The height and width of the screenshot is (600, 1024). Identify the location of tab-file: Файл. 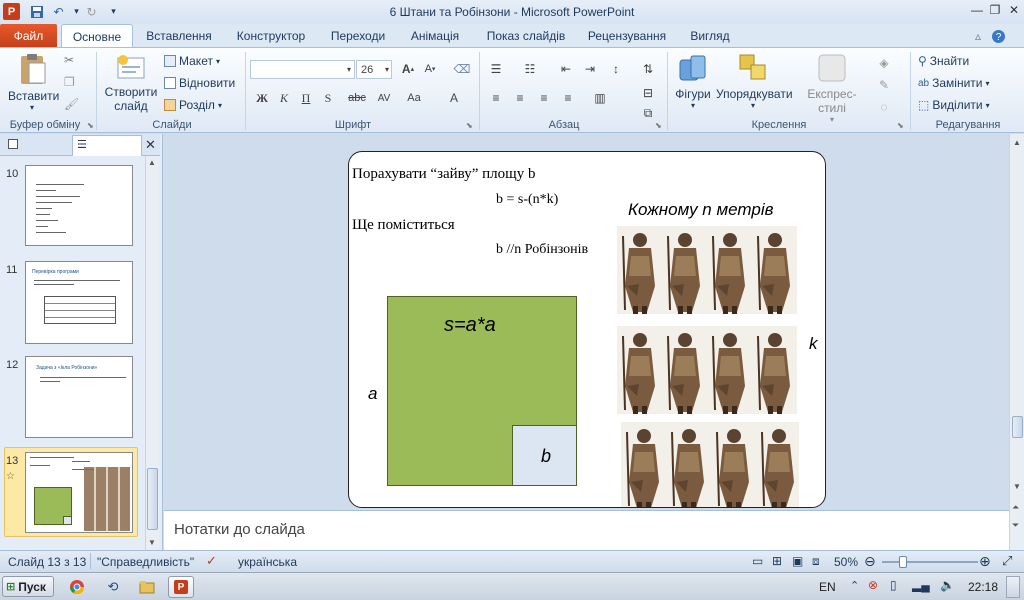
(28, 36).